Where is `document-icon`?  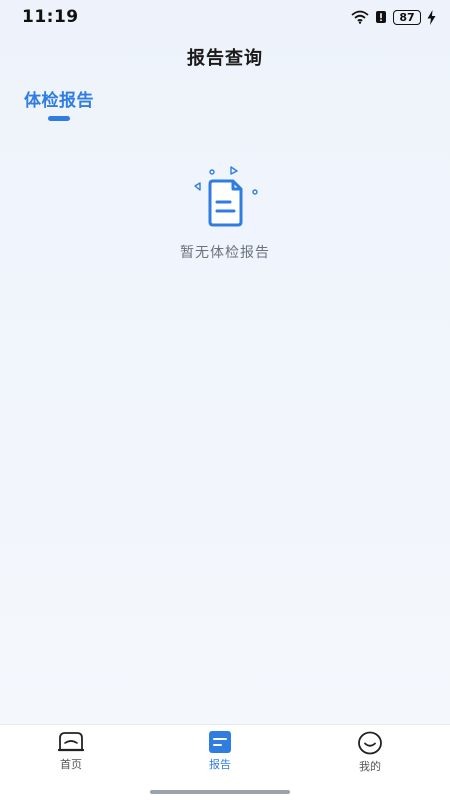
document-icon is located at coordinates (226, 196).